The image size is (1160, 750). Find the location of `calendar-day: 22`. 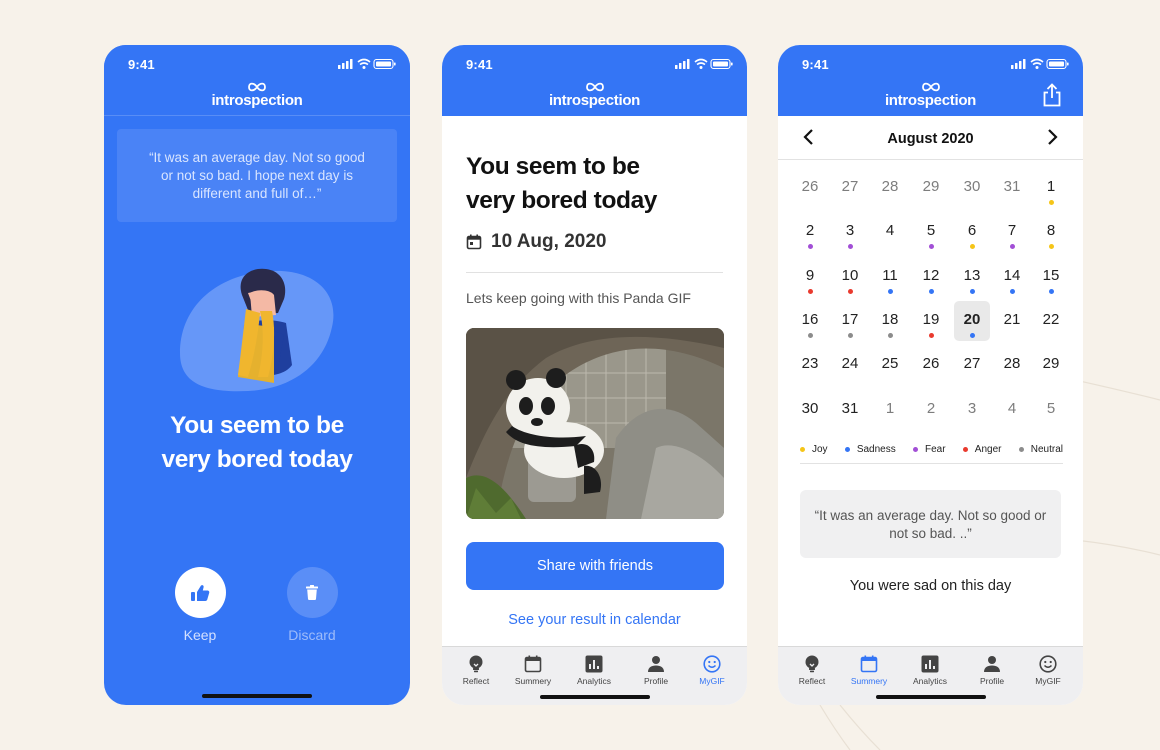

calendar-day: 22 is located at coordinates (1051, 321).